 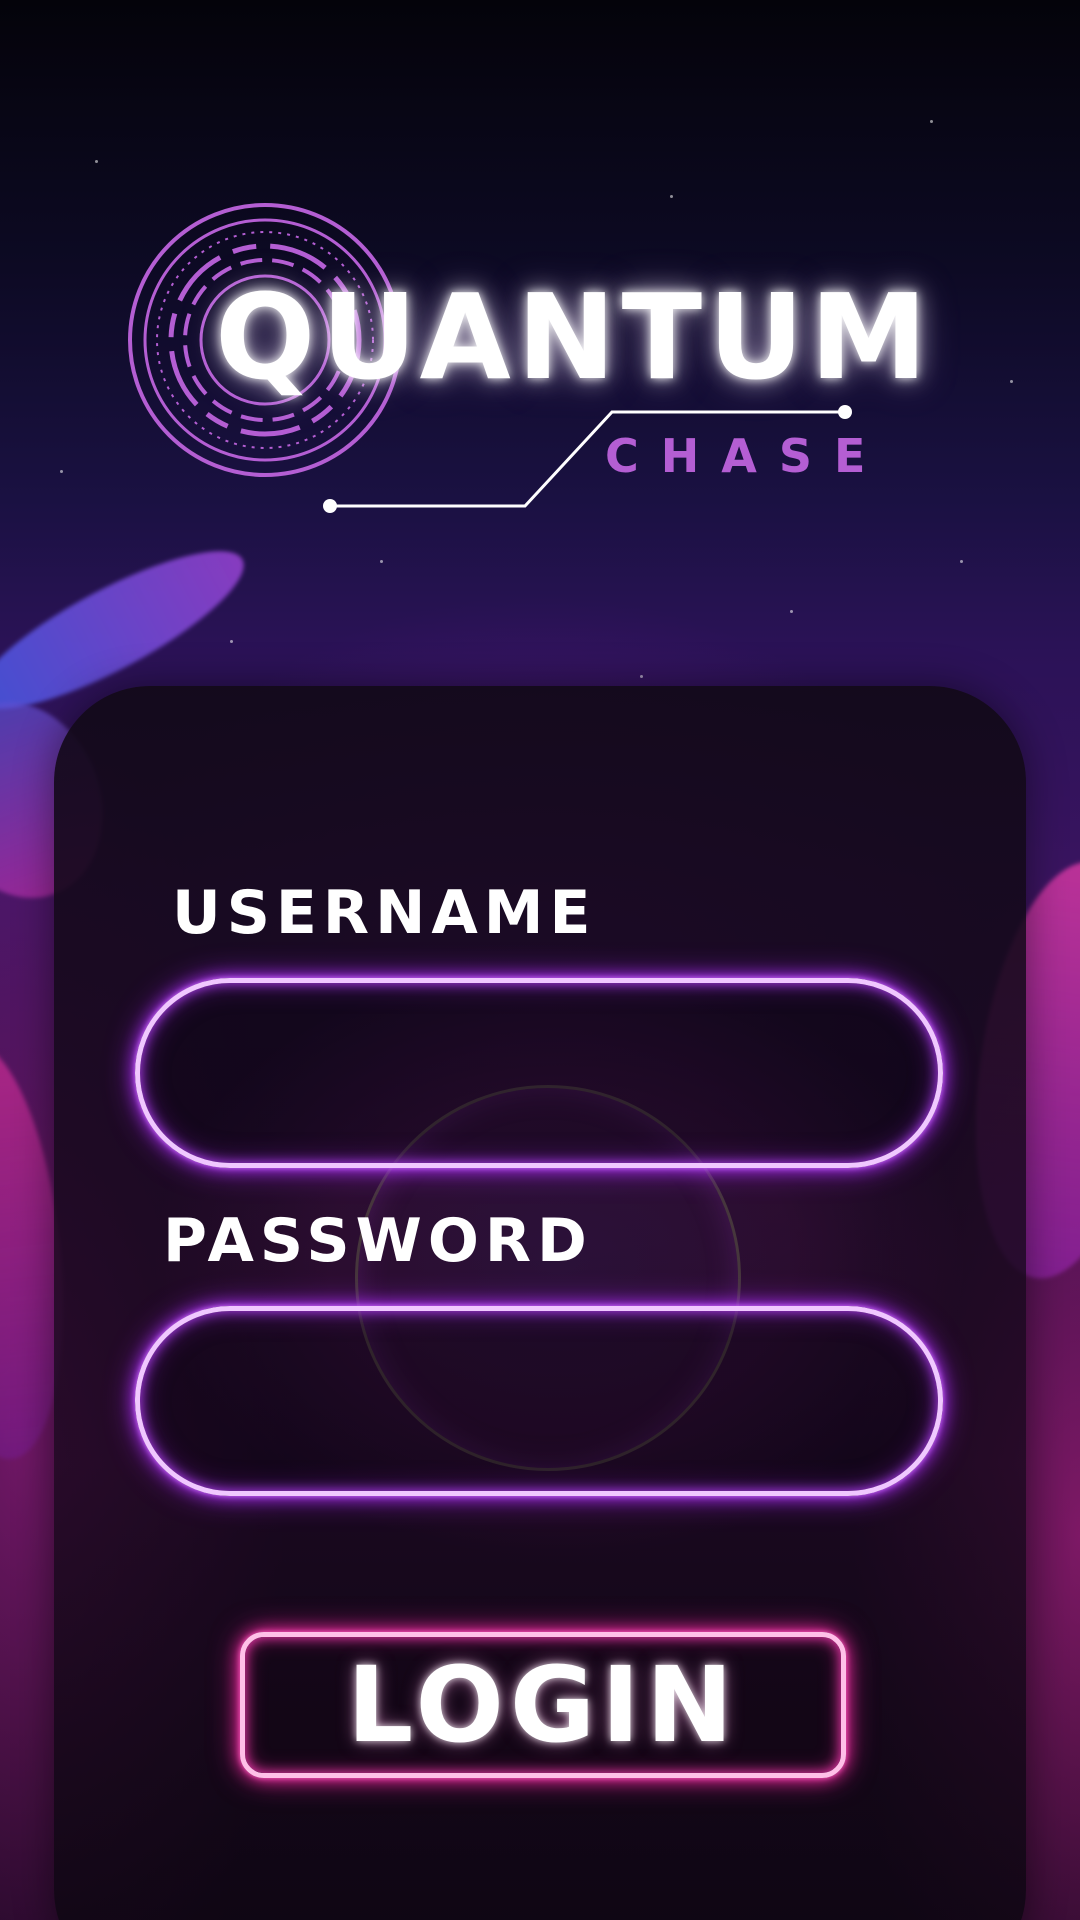 What do you see at coordinates (539, 1401) in the screenshot?
I see `password-input` at bounding box center [539, 1401].